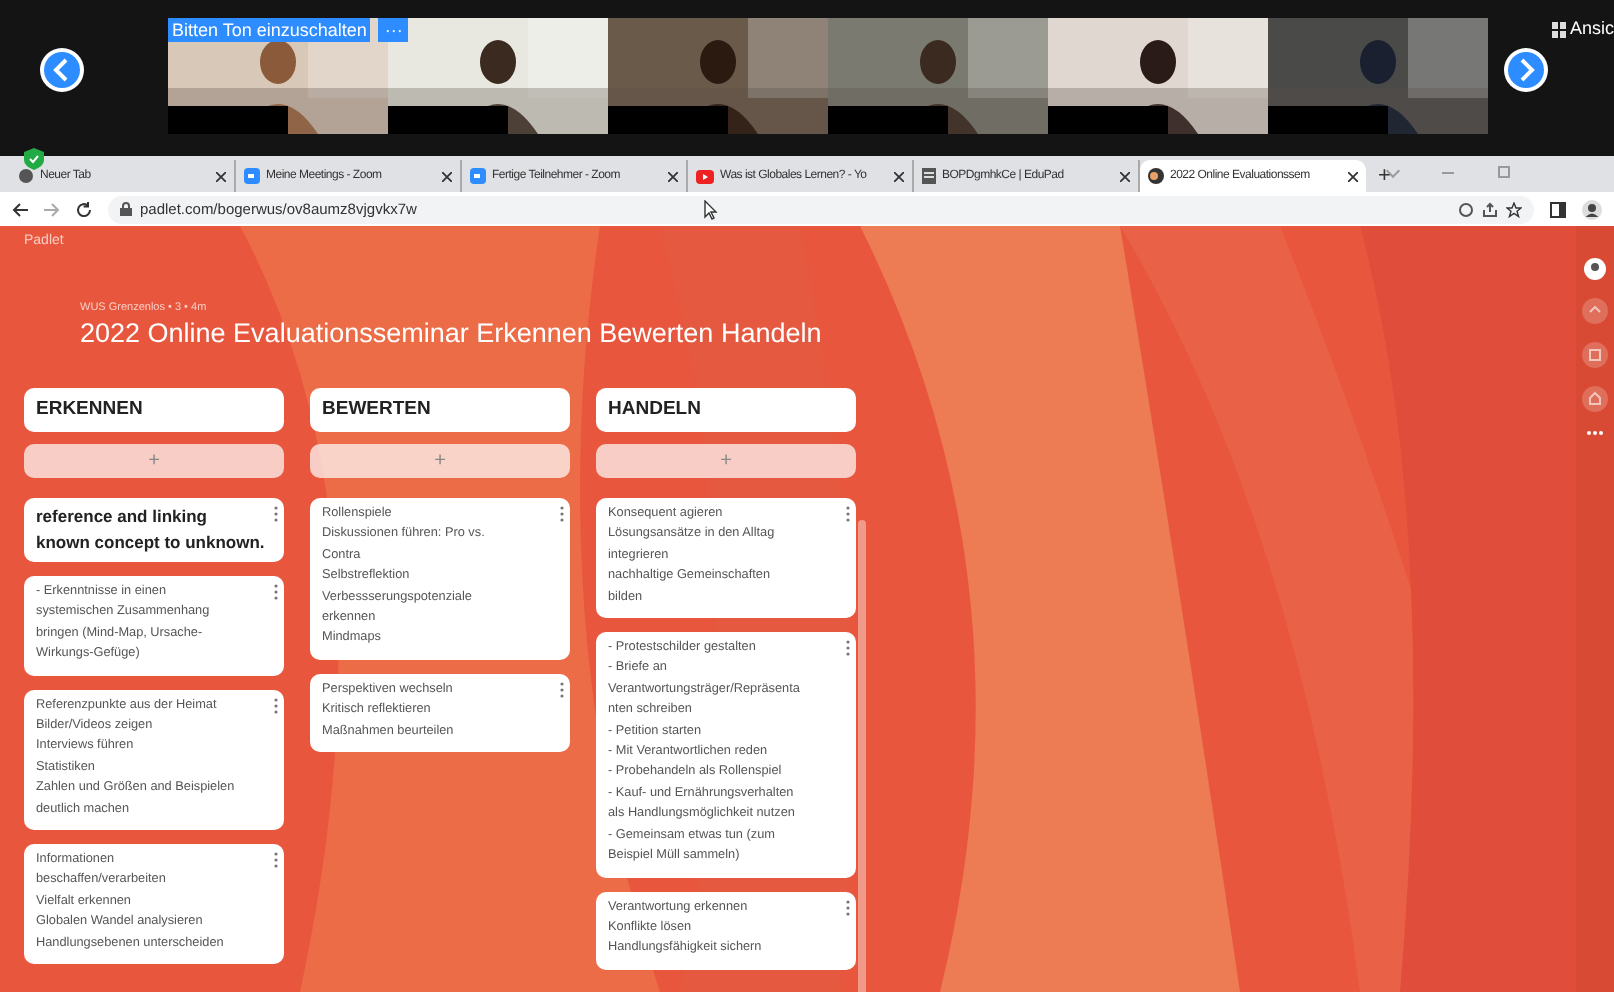 Image resolution: width=1614 pixels, height=992 pixels. Describe the element at coordinates (84, 209) in the screenshot. I see `reload-icon` at that location.